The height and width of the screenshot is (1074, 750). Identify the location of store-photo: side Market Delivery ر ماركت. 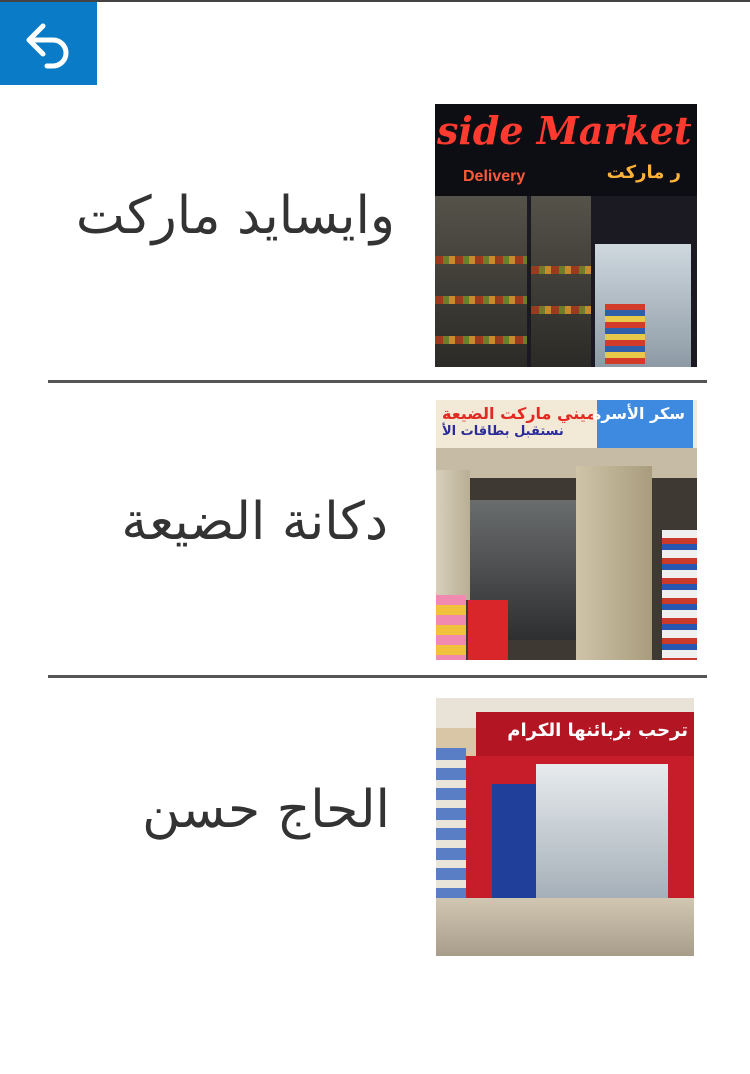
(566, 235).